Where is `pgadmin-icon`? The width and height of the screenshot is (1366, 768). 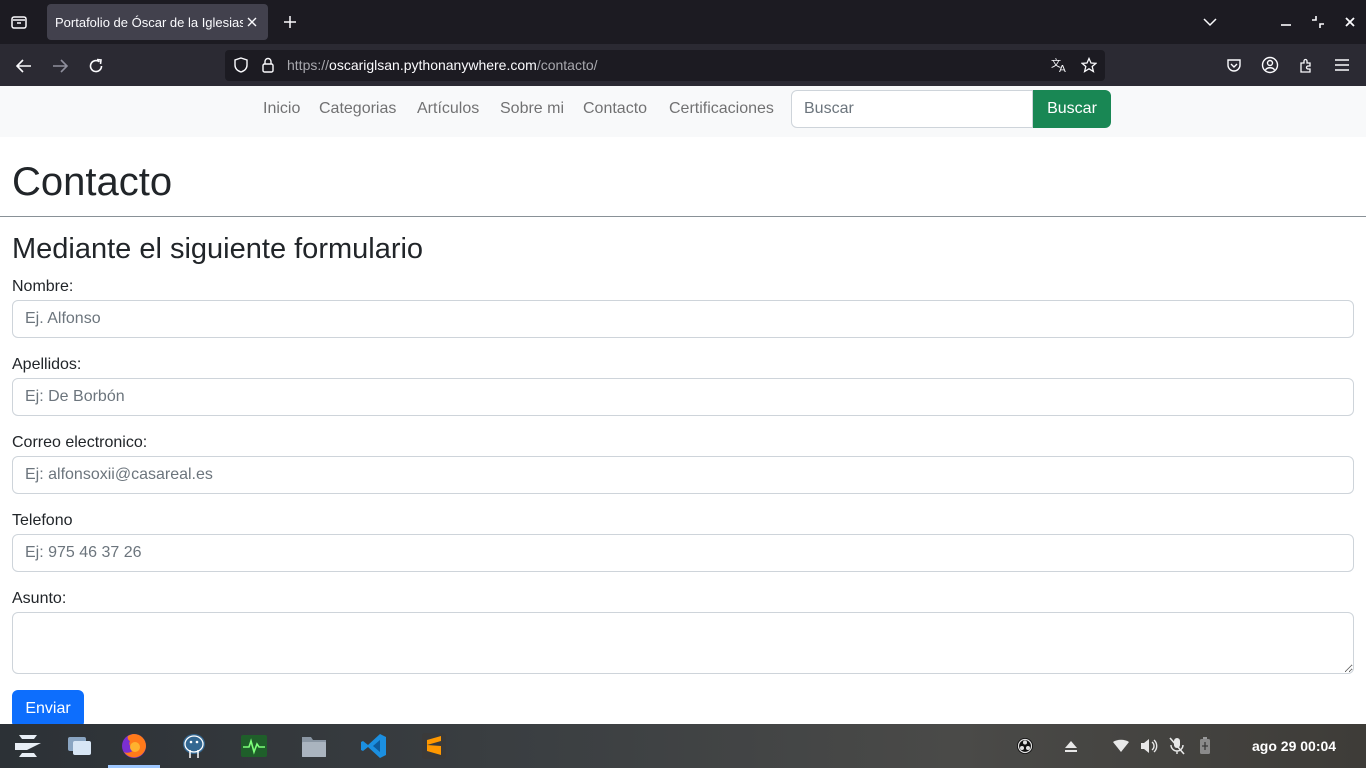
pgadmin-icon is located at coordinates (194, 746).